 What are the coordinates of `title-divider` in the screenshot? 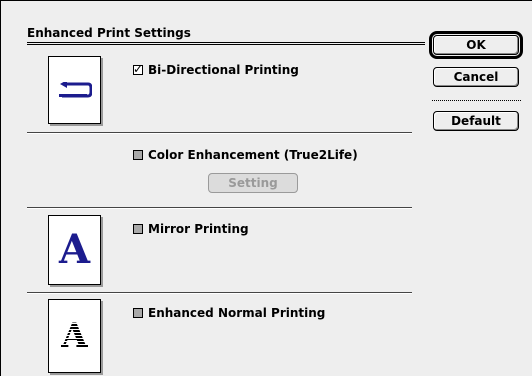 It's located at (226, 43).